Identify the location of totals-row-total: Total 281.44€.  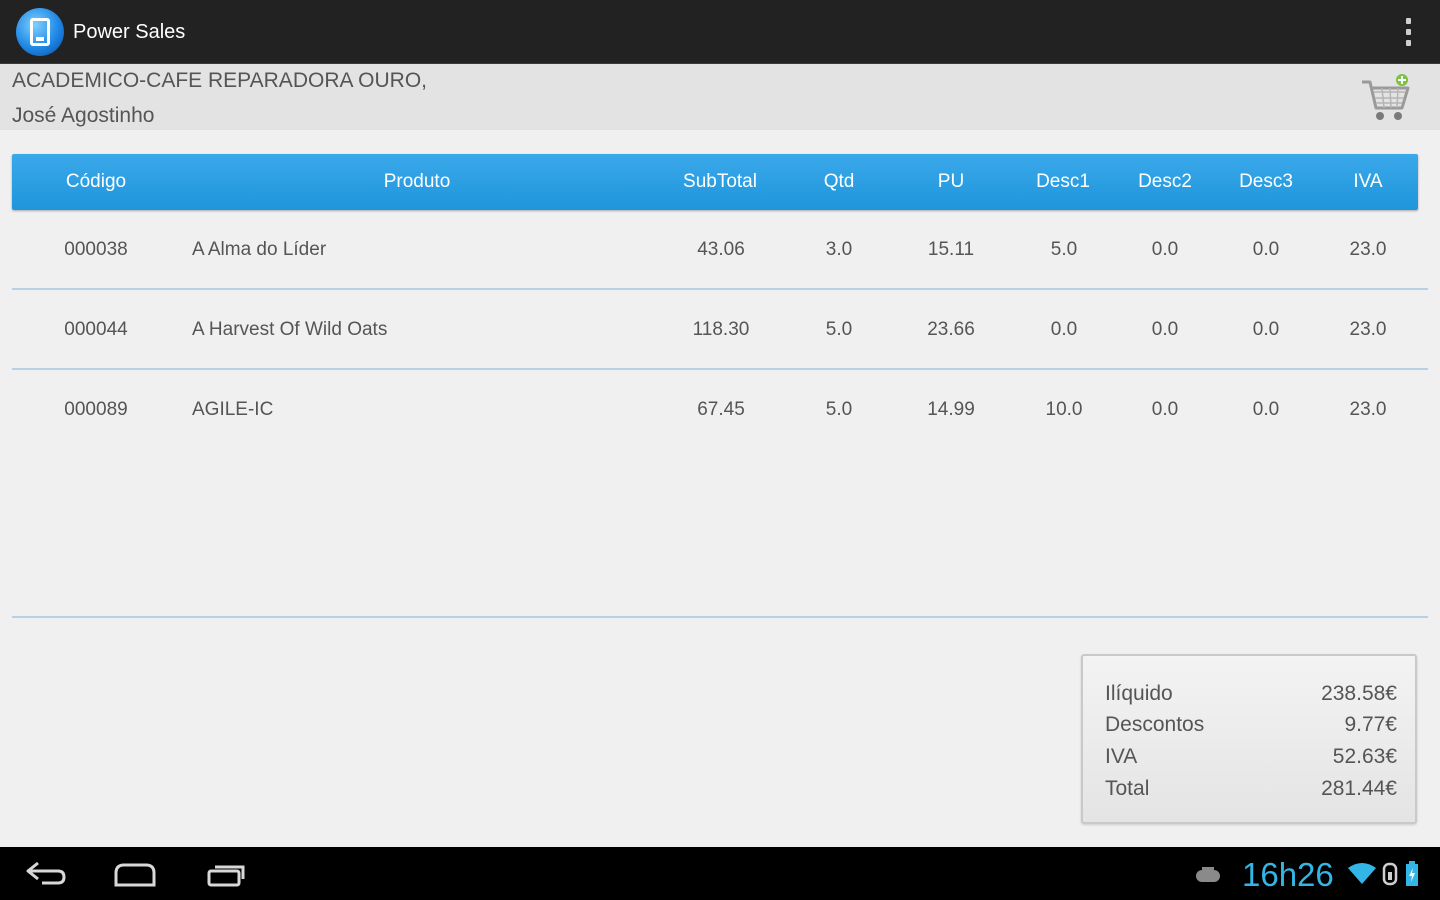
(1251, 789).